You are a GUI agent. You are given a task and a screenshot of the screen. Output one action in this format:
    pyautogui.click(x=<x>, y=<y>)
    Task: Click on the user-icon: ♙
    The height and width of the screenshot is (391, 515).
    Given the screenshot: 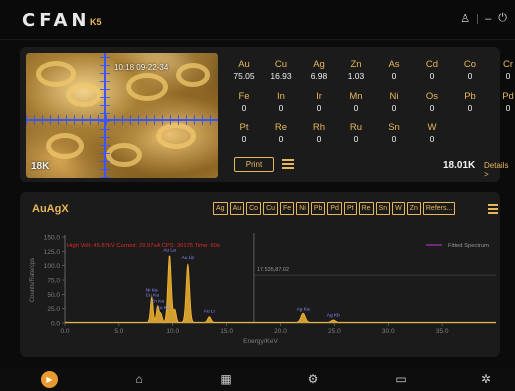 What is the action you would take?
    pyautogui.click(x=465, y=18)
    